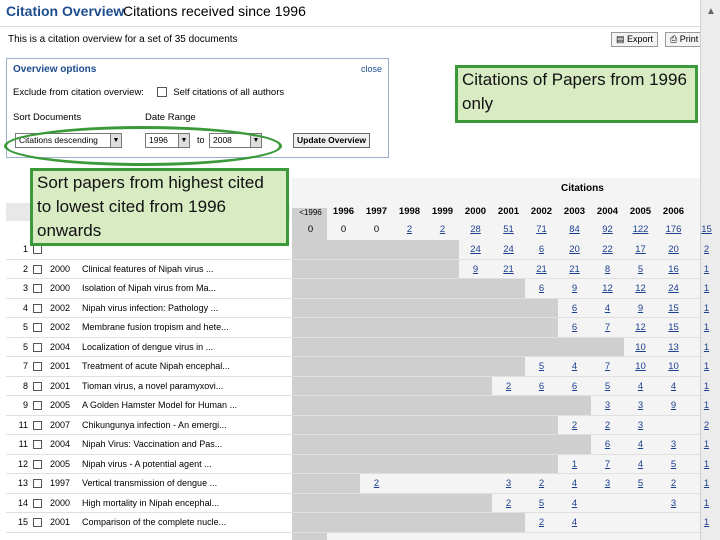 The width and height of the screenshot is (720, 540). Describe the element at coordinates (574, 229) in the screenshot. I see `total-cell: 84` at that location.